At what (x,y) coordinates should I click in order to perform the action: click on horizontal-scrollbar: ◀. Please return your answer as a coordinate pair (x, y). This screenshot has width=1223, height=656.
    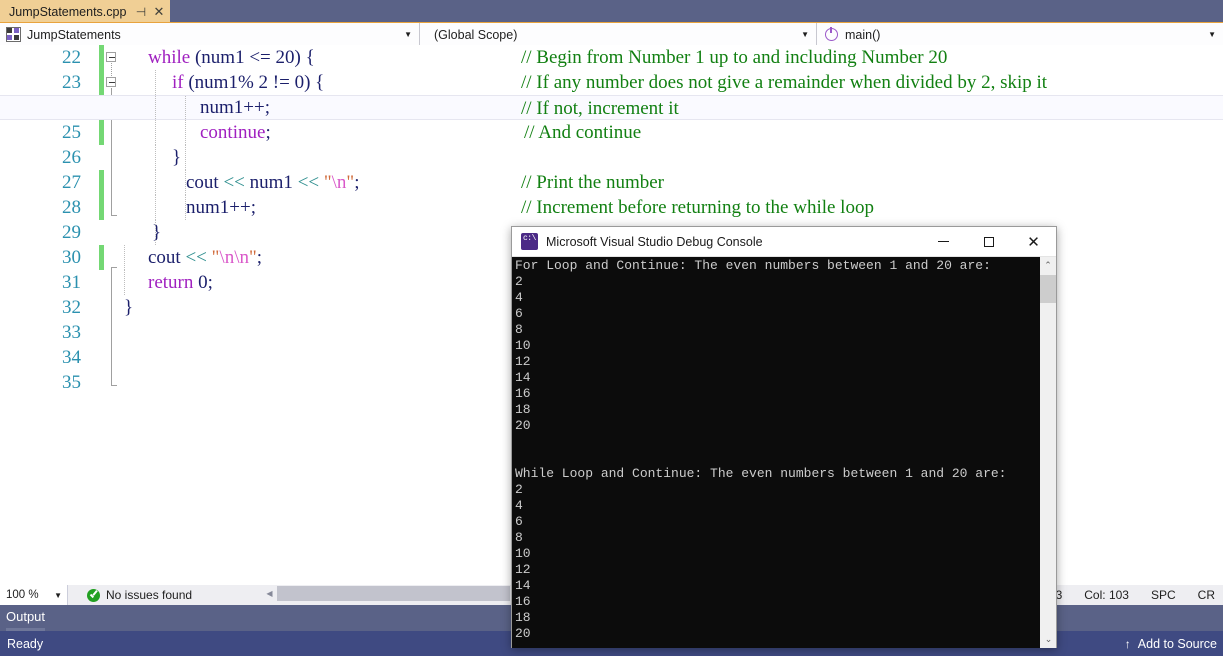
    Looking at the image, I should click on (386, 593).